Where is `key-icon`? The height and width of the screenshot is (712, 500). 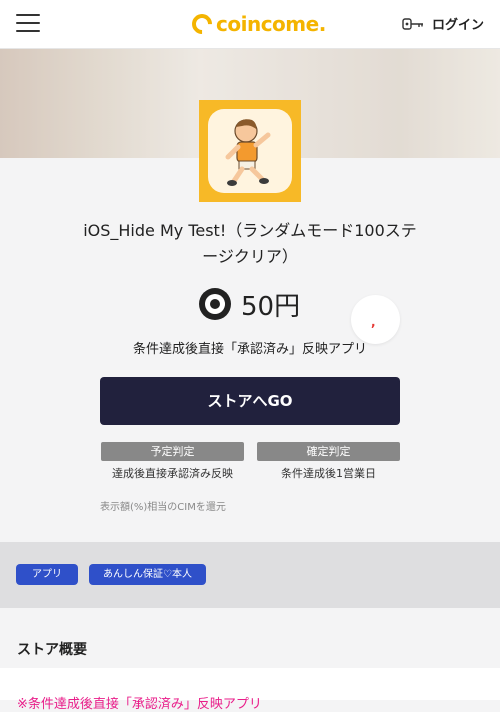 key-icon is located at coordinates (412, 23).